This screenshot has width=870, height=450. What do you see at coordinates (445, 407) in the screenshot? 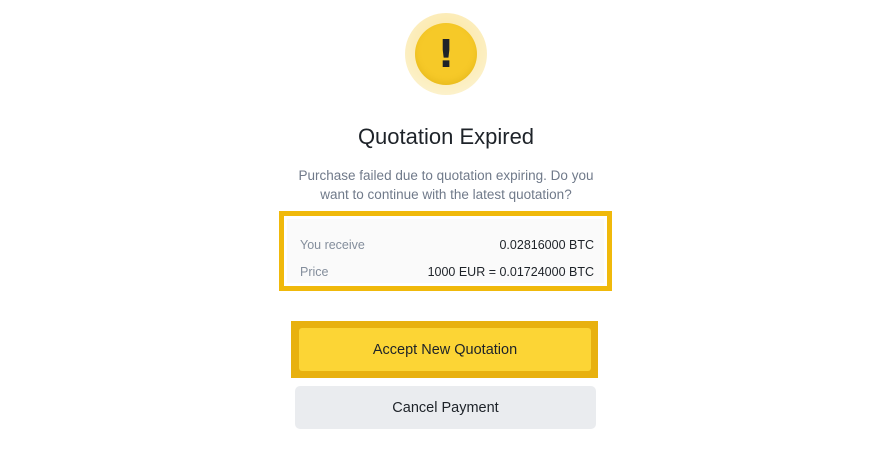
I see `cancel-payment-button: Cancel Payment` at bounding box center [445, 407].